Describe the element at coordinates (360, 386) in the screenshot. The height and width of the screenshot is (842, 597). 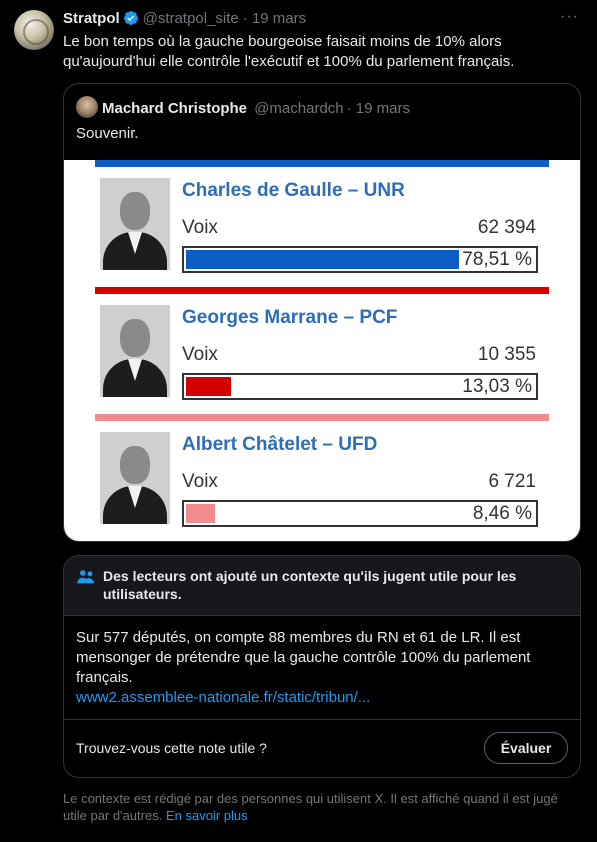
I see `percentage-bar: 13,03 %` at that location.